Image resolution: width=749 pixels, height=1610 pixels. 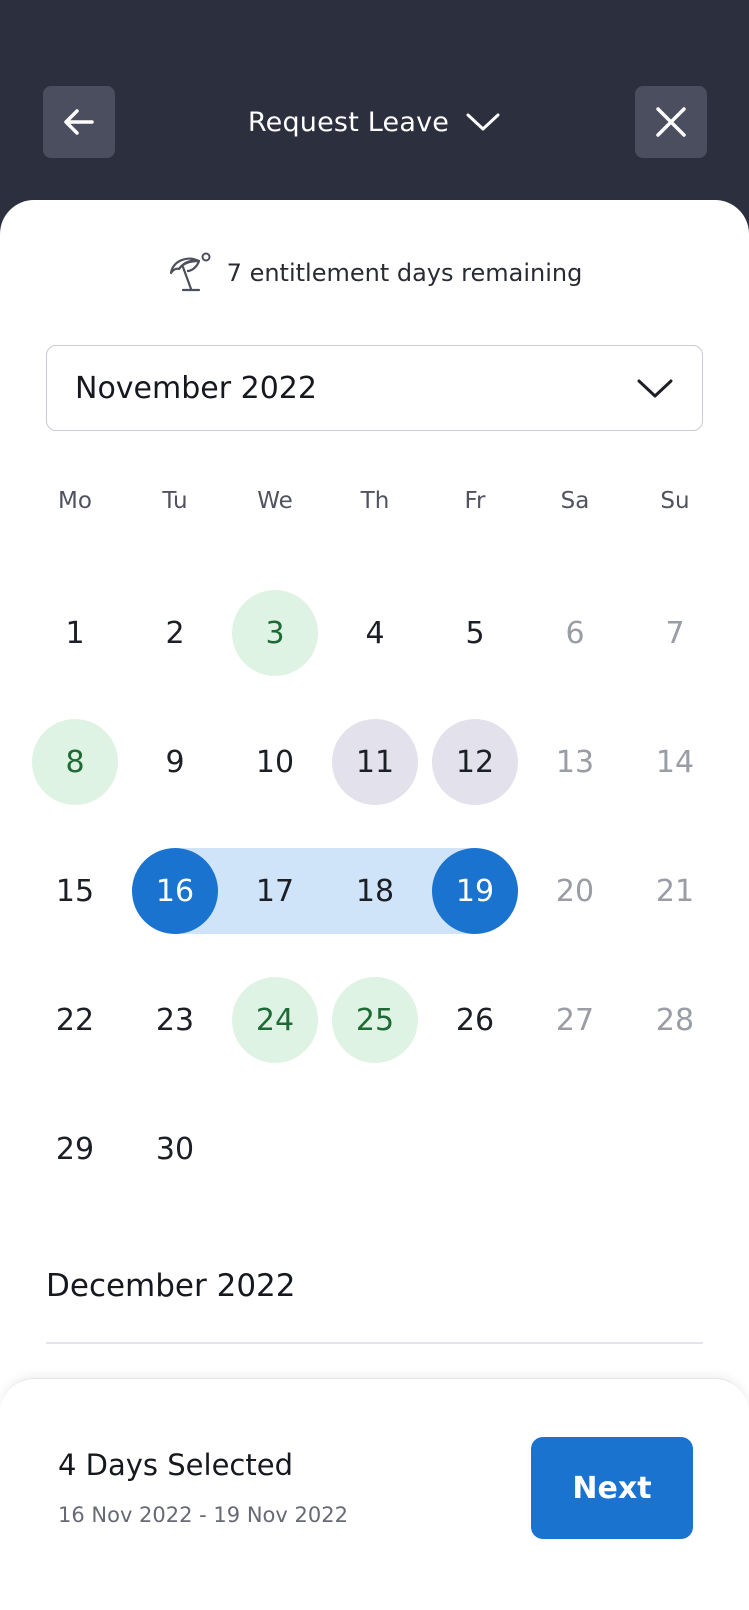 I want to click on calendar-day: 3, so click(x=275, y=633).